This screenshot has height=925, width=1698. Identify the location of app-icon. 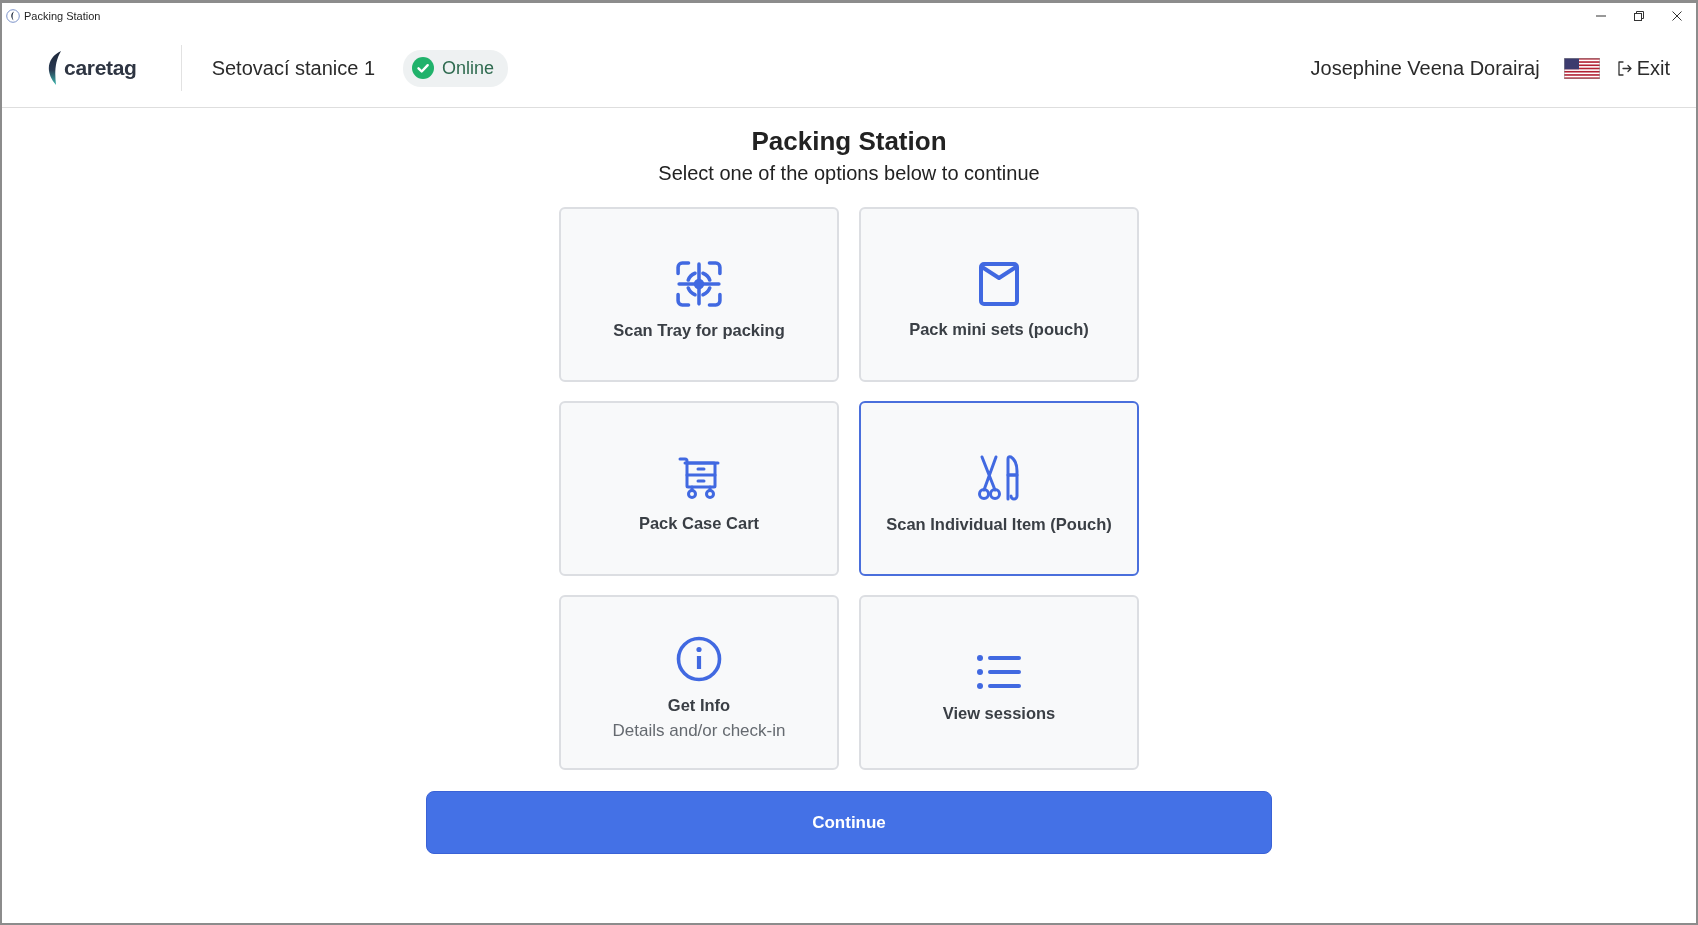
(13, 16).